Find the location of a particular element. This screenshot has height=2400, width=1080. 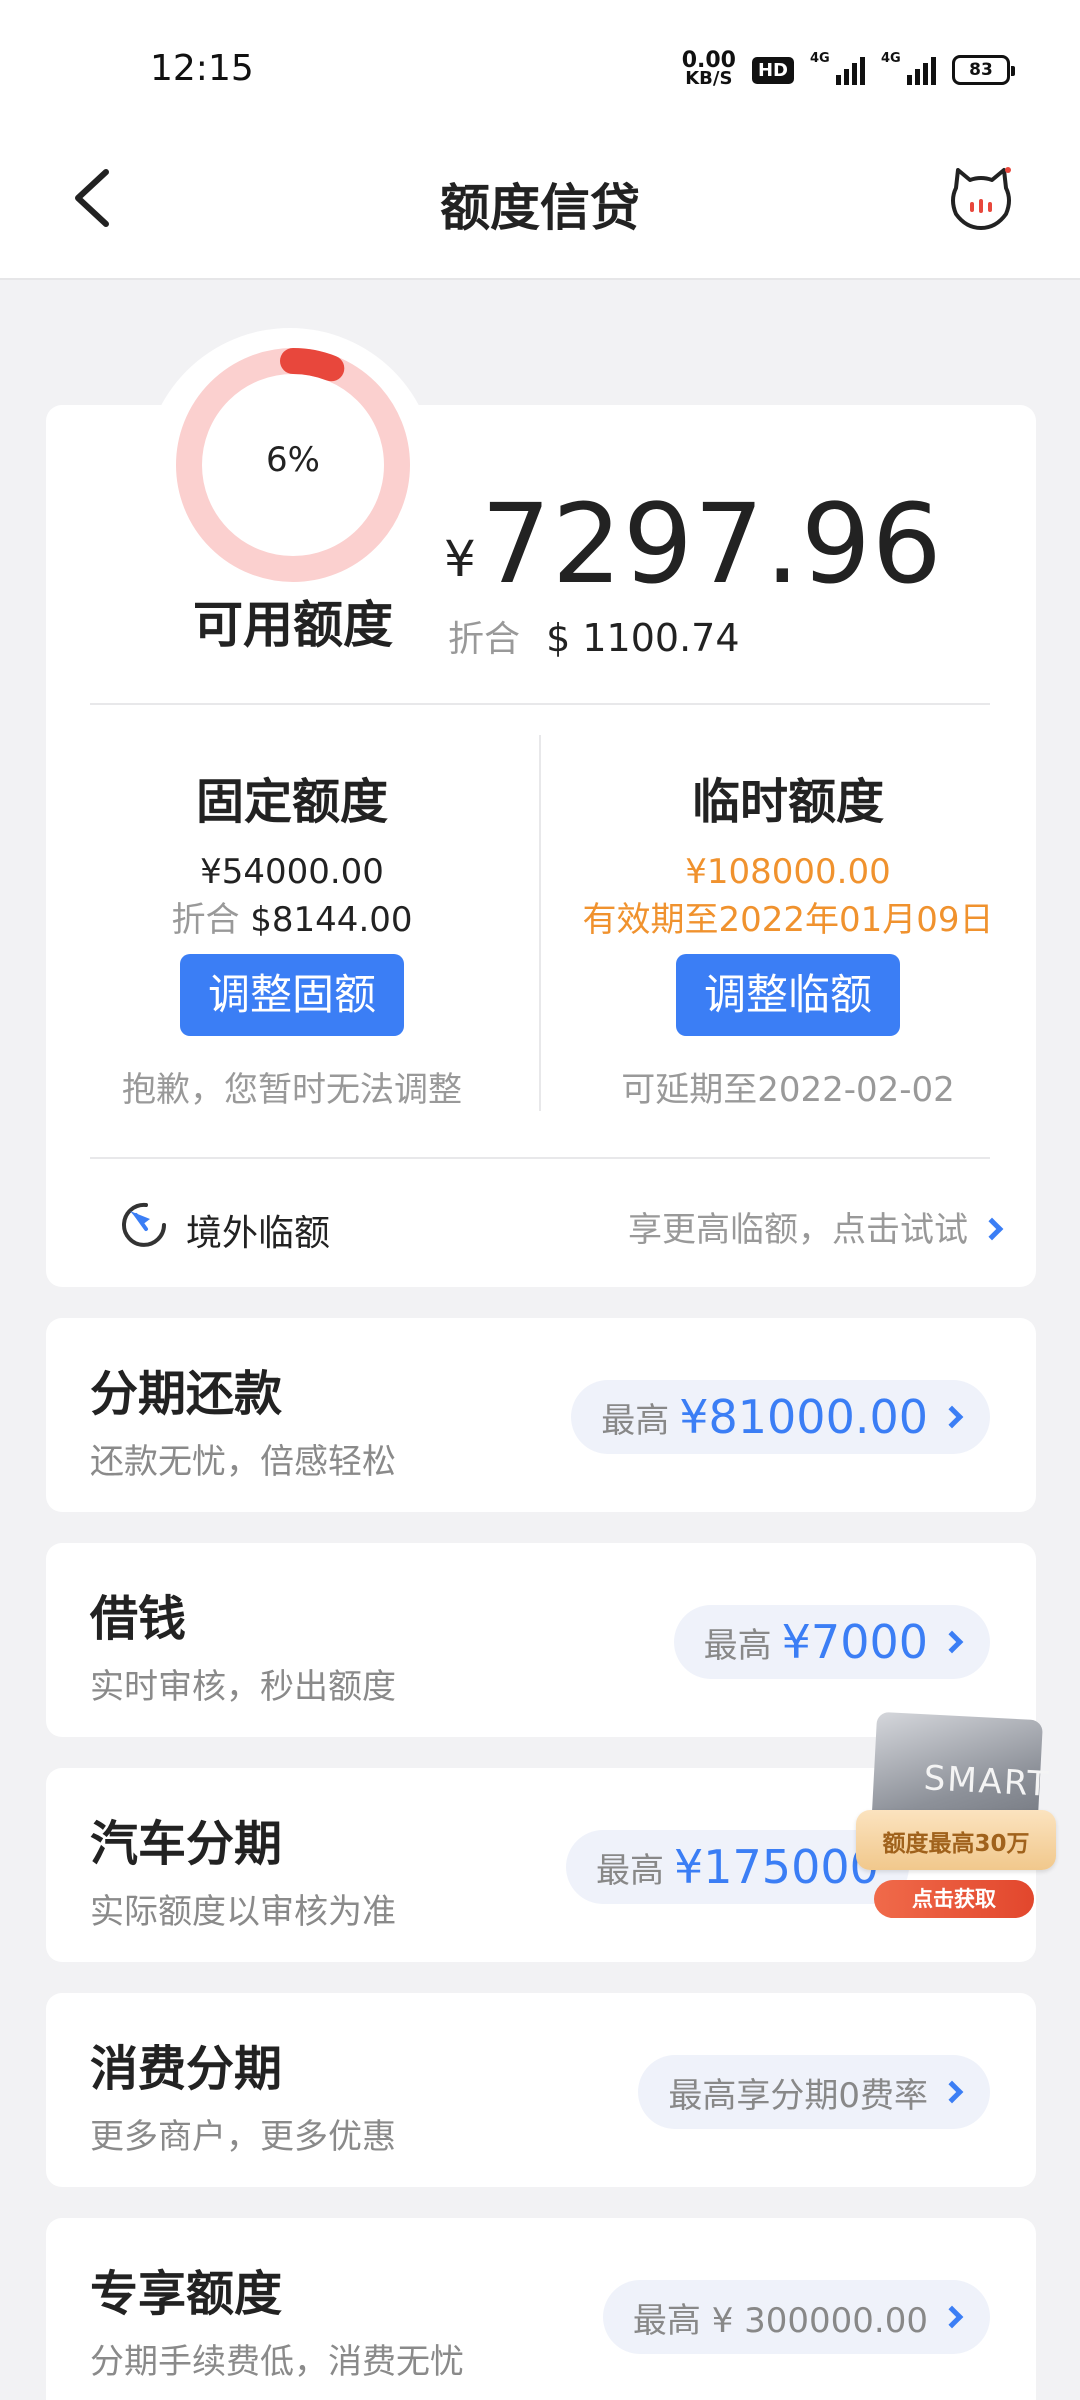

product-limit-pill: 最高享分期0费率 is located at coordinates (814, 2092).